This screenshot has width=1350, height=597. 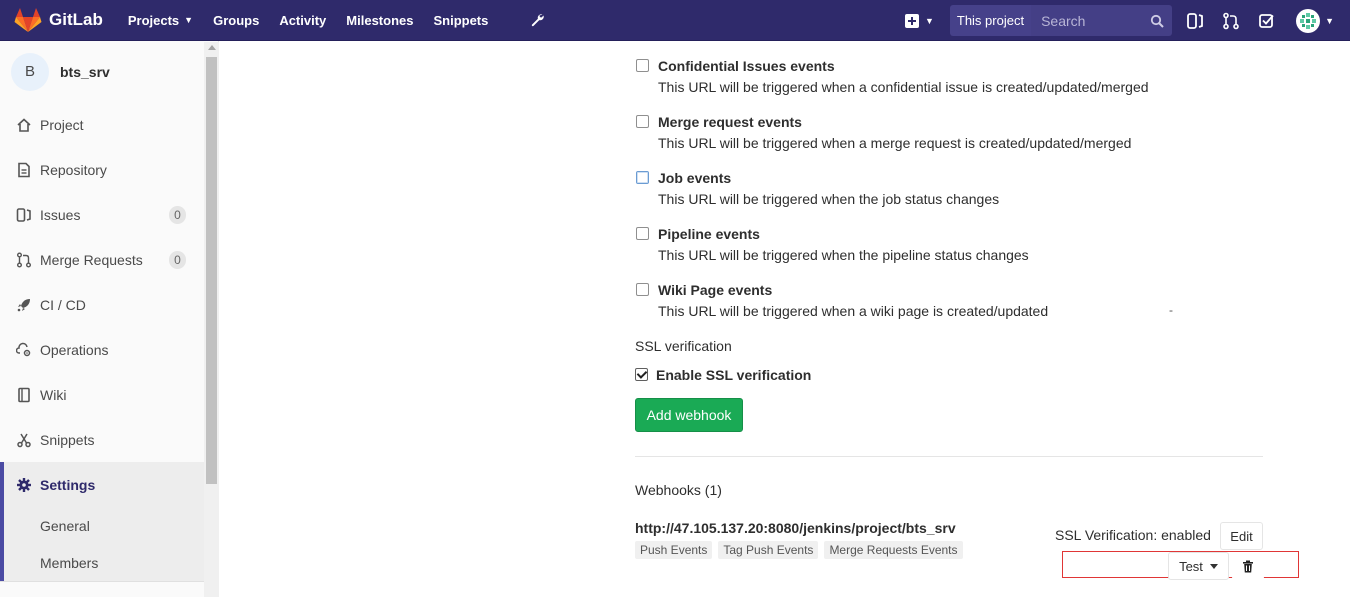 I want to click on delete-webhook-button, so click(x=1248, y=566).